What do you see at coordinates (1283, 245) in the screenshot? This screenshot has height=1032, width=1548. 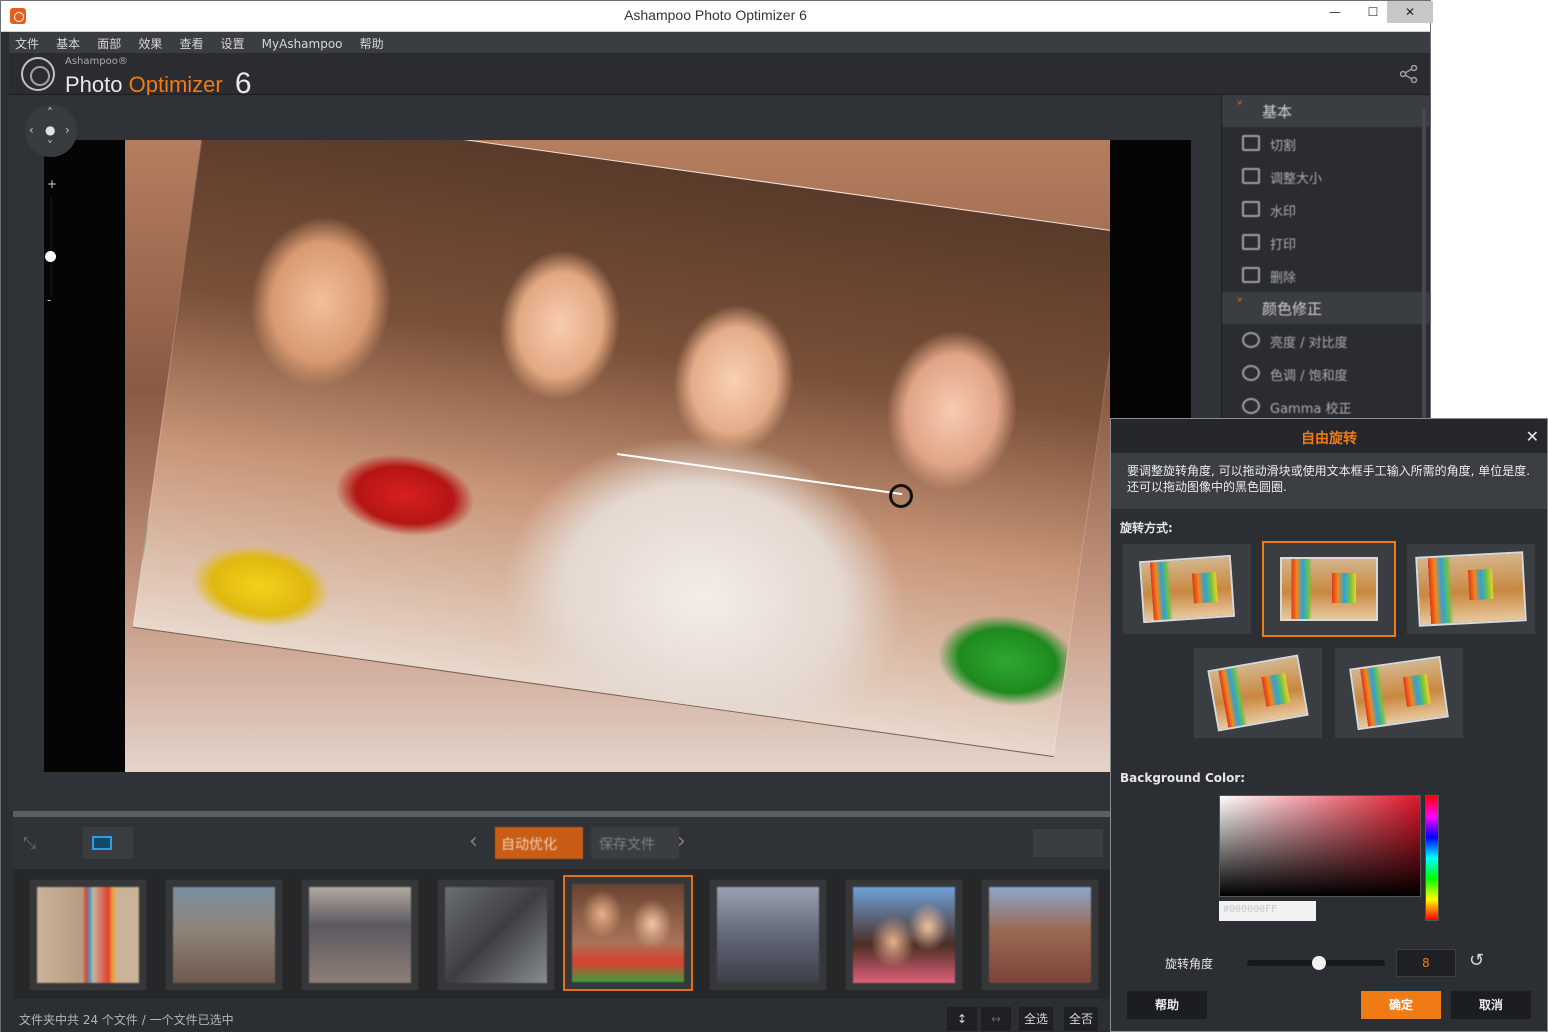 I see `tool-print-label: 打印` at bounding box center [1283, 245].